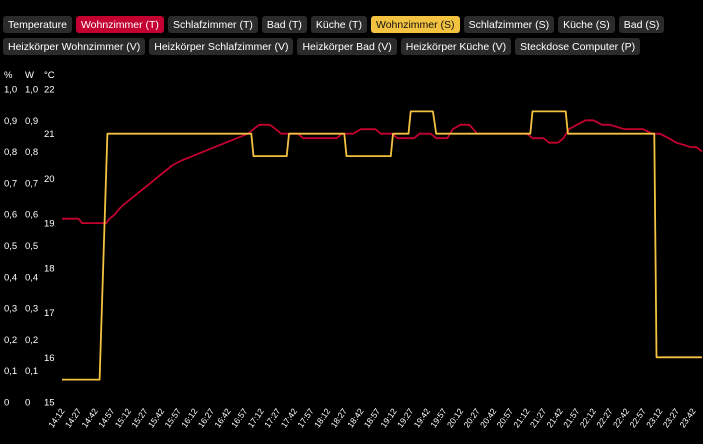 This screenshot has height=444, width=703. What do you see at coordinates (49, 358) in the screenshot?
I see `y-tick-label: 16` at bounding box center [49, 358].